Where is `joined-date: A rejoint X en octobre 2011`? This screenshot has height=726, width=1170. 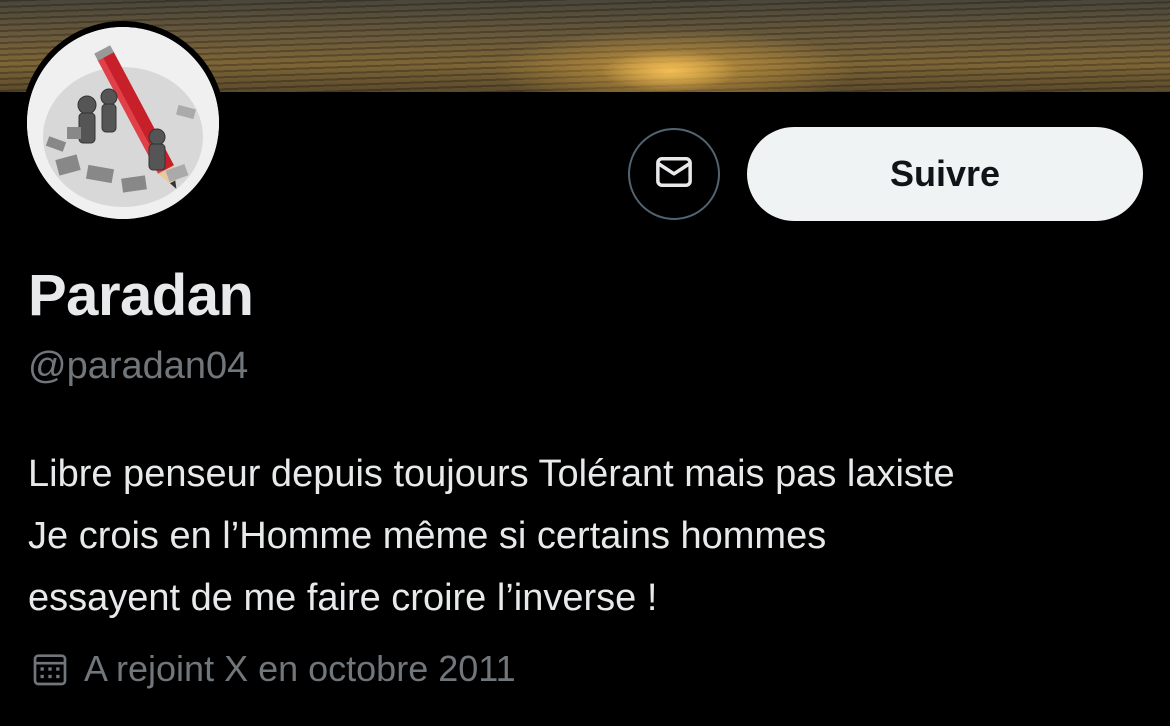
joined-date: A rejoint X en octobre 2011 is located at coordinates (273, 669).